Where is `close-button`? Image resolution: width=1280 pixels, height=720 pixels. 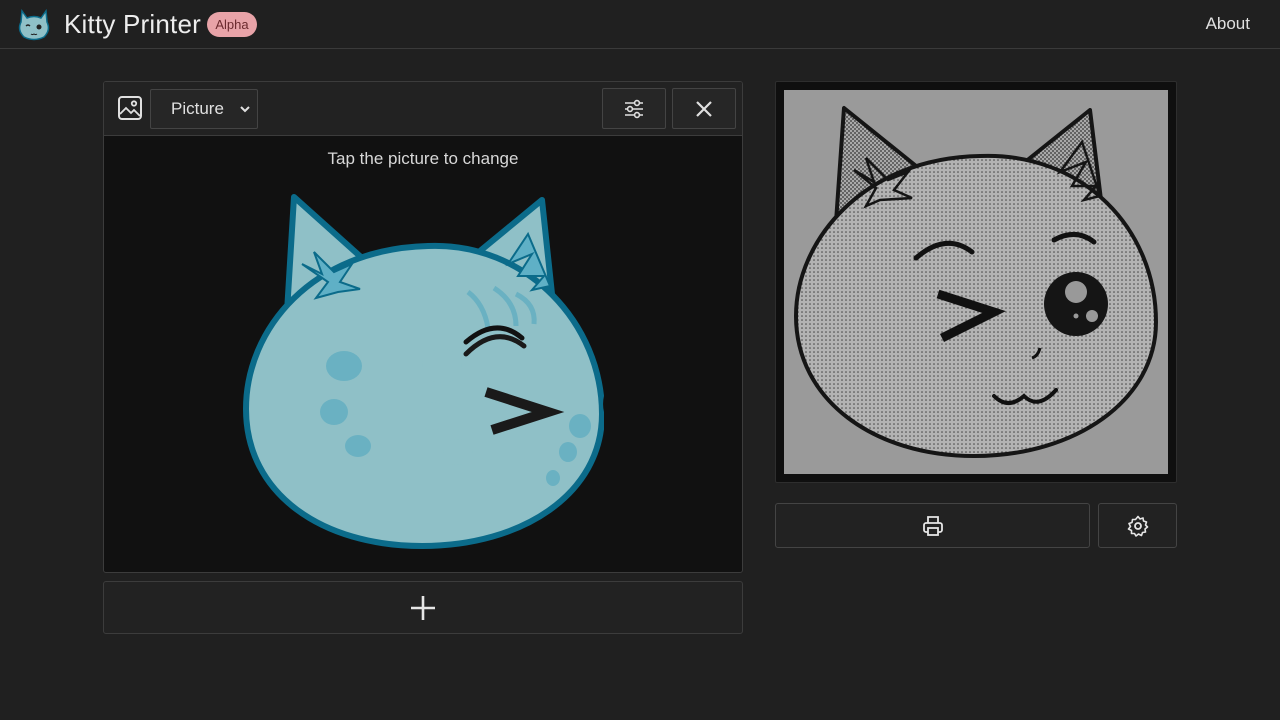 close-button is located at coordinates (704, 108).